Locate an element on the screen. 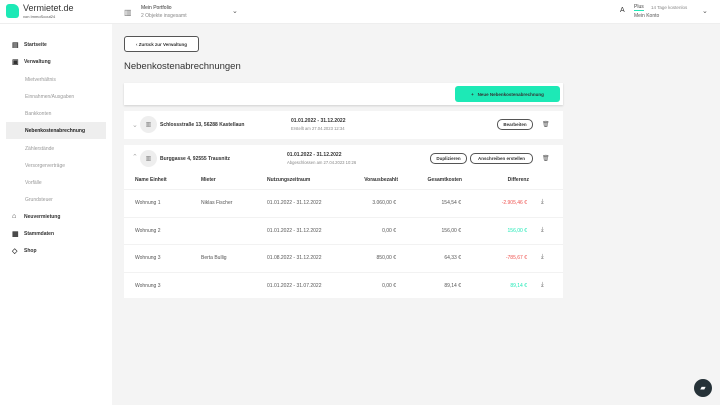  sidebar-item-zaehlerstaende: Zählerstände is located at coordinates (56, 148).